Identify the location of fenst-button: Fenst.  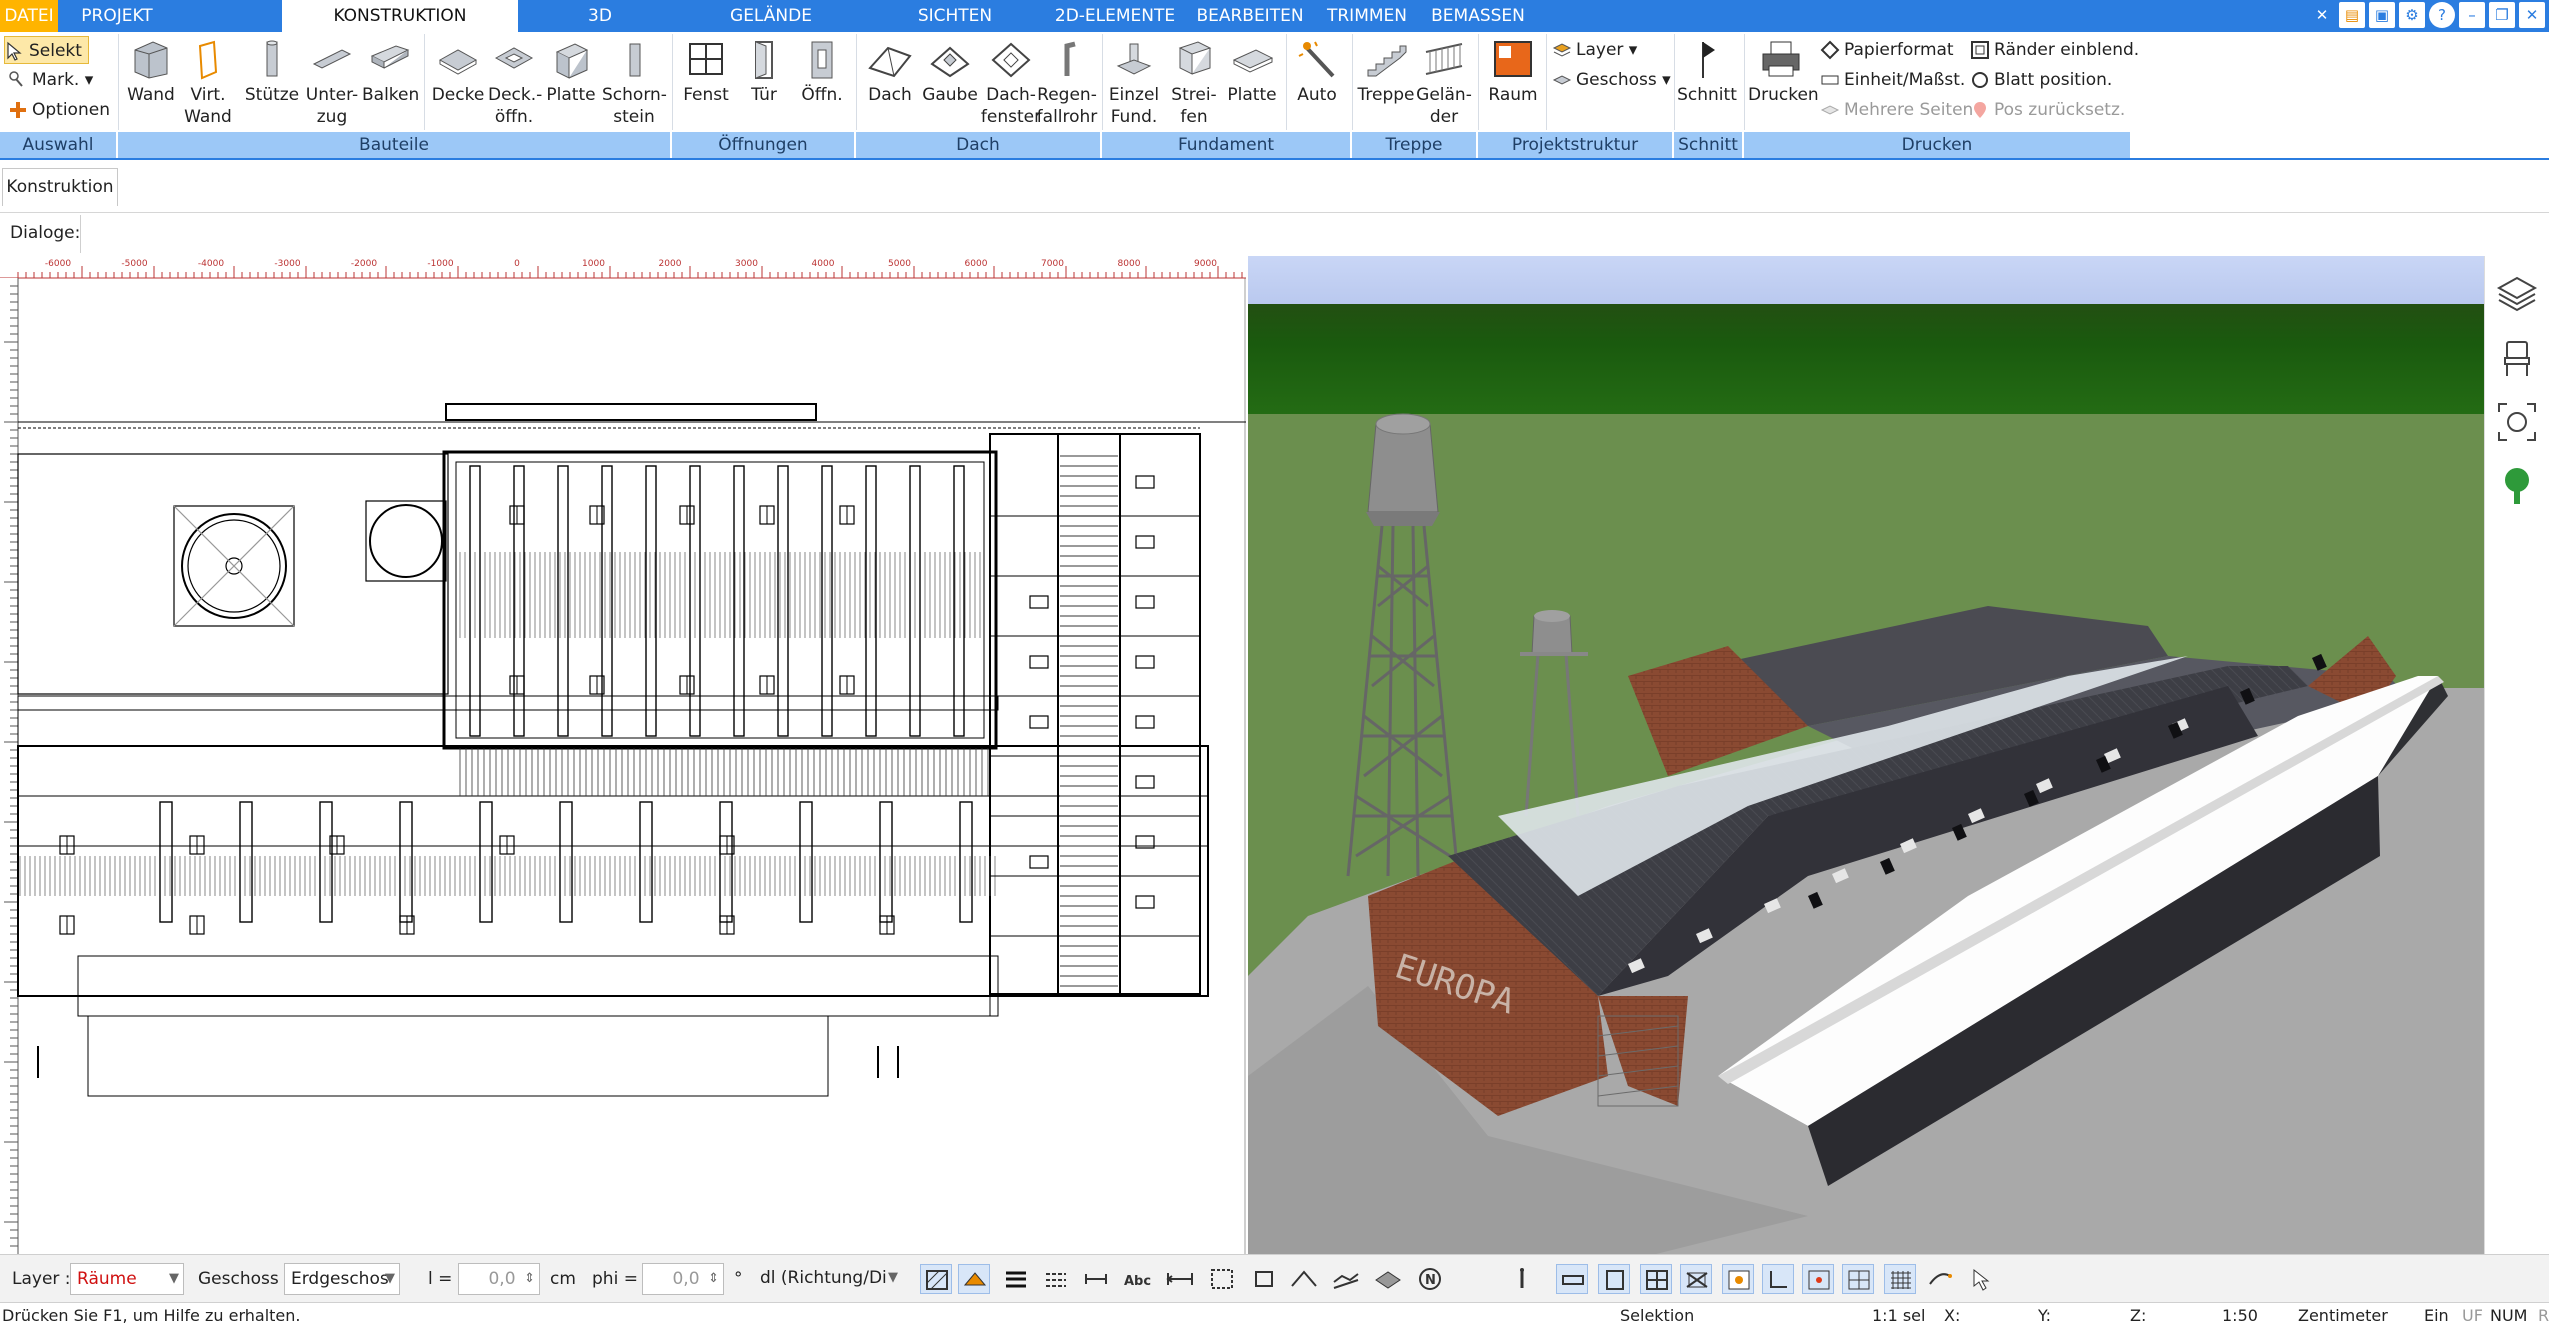
(706, 71).